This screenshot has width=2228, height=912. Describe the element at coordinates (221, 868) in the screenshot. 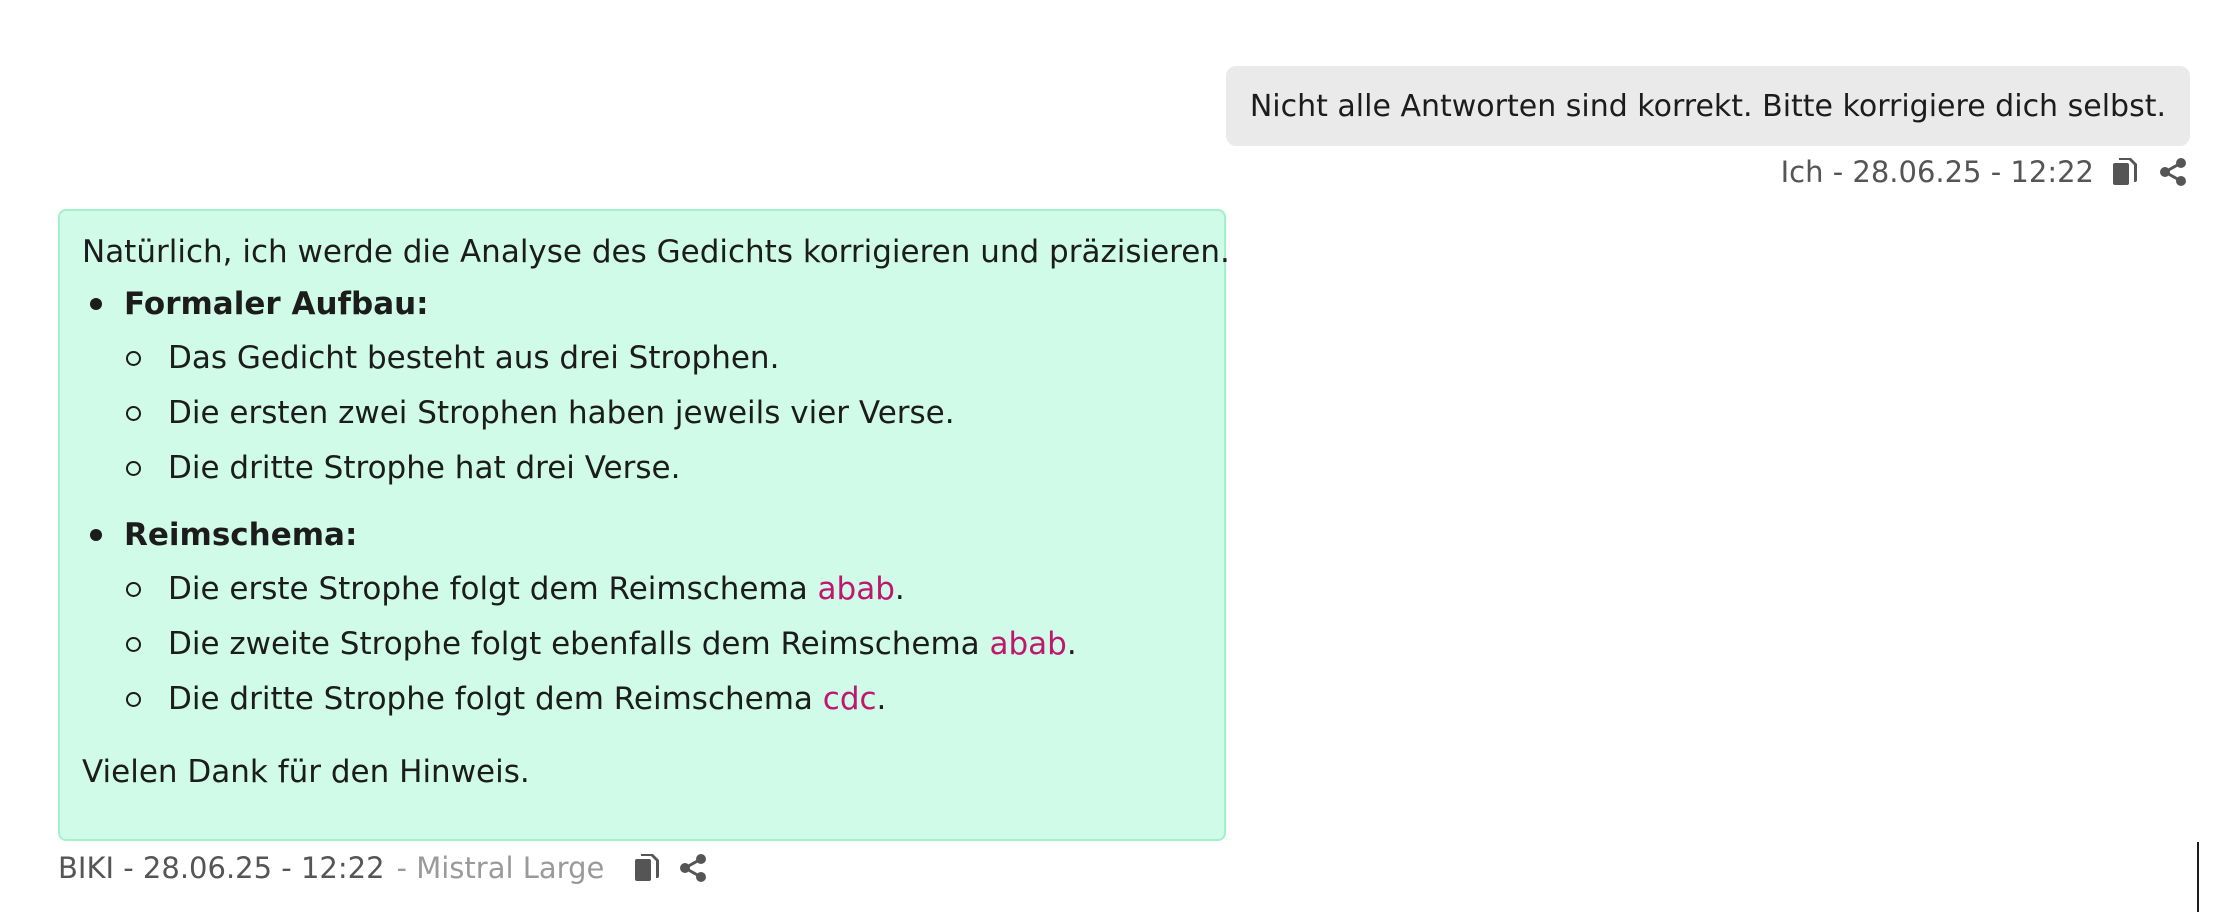

I see `assistant-message-timestamp: BIKI - 28.06.25 - 12:22` at that location.